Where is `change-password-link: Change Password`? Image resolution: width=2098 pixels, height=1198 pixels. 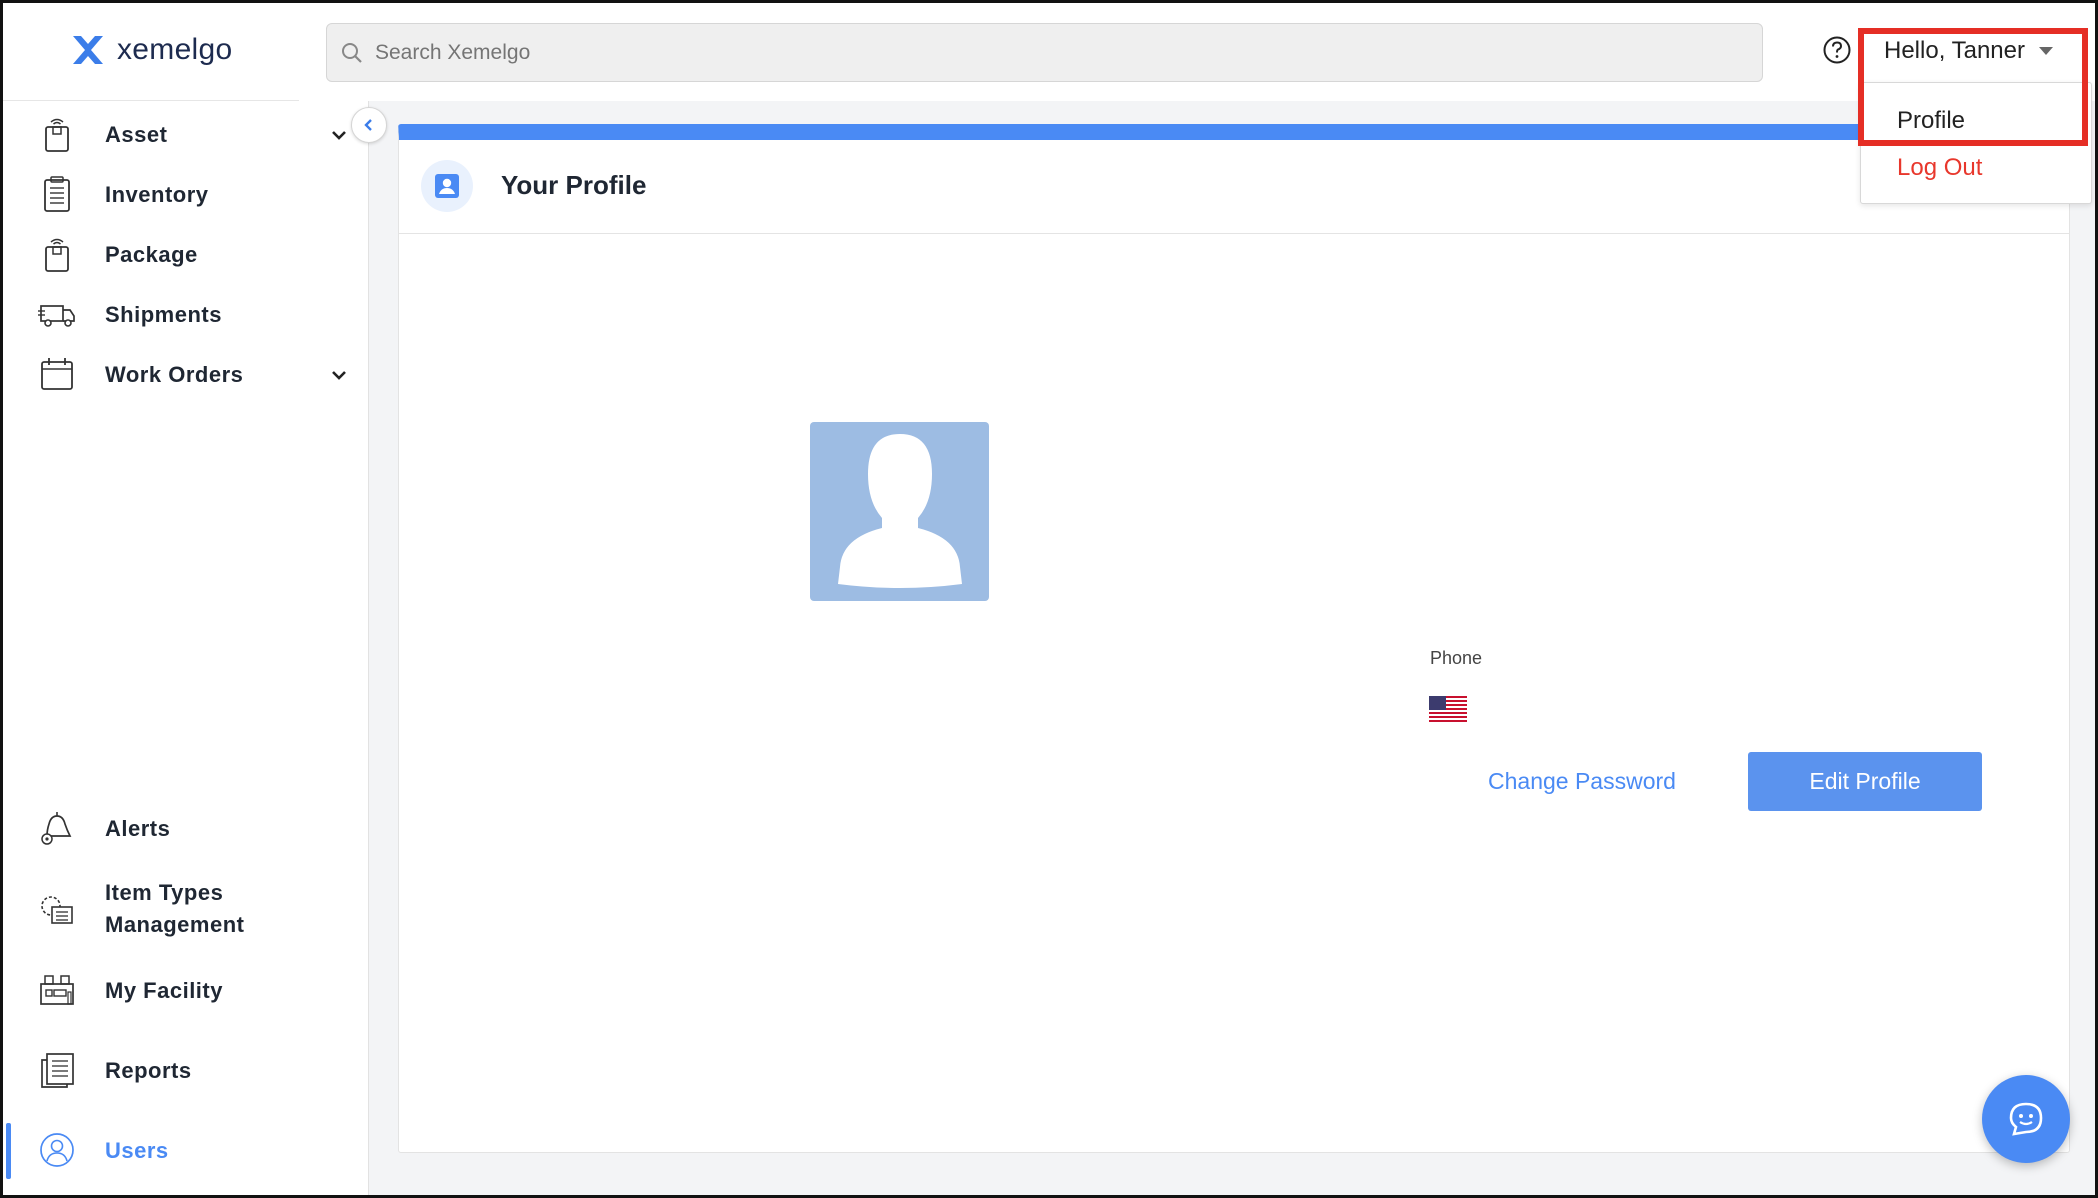 change-password-link: Change Password is located at coordinates (1582, 781).